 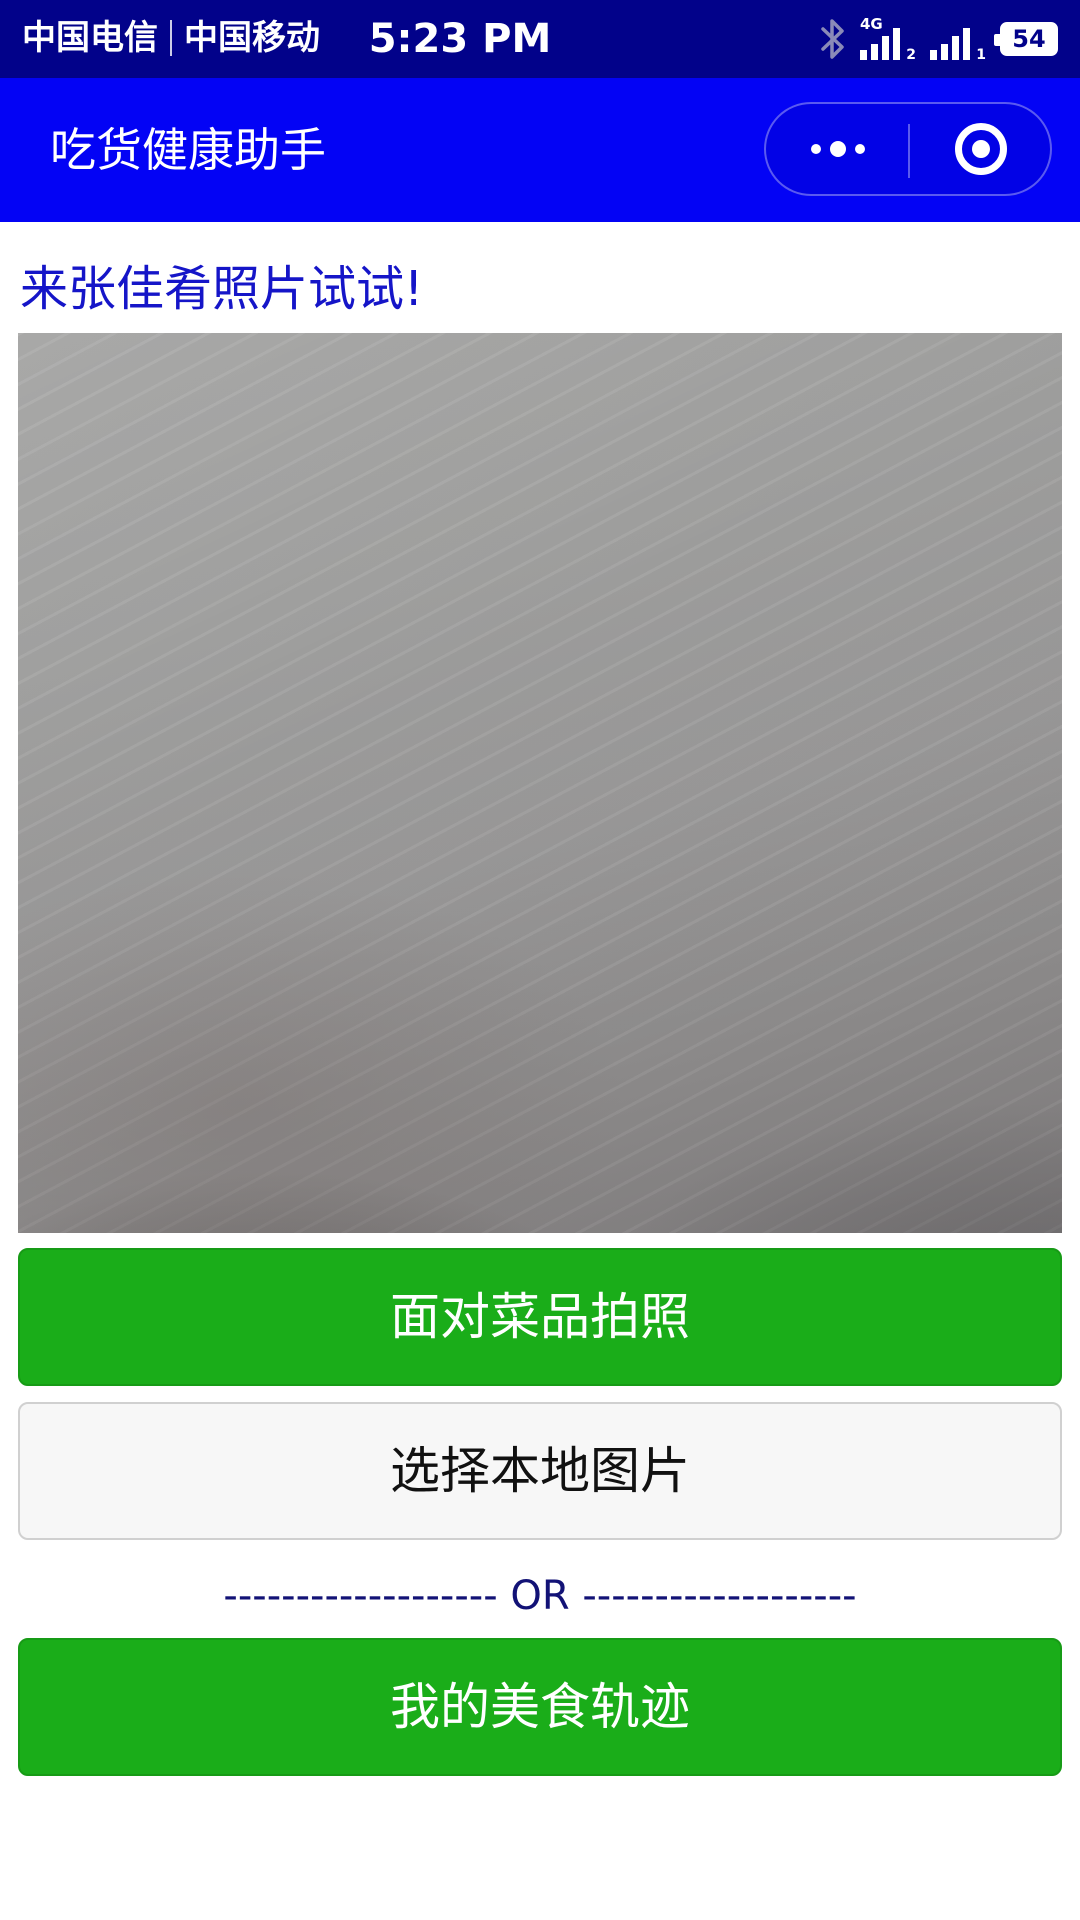 I want to click on prompt-text: 来张佳肴照片试试!, so click(x=222, y=289).